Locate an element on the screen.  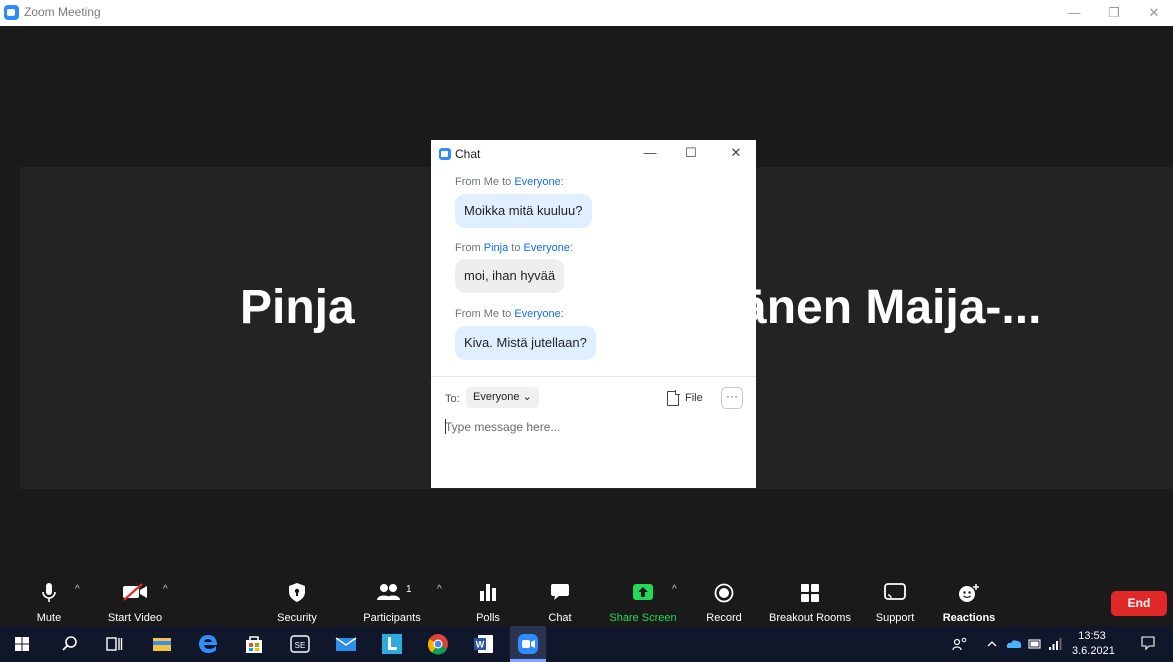
emoji-add-icon is located at coordinates (969, 593).